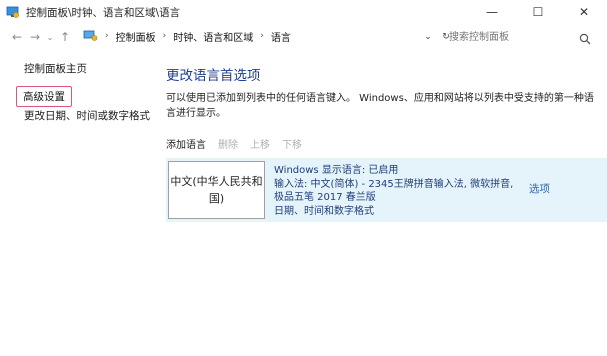 This screenshot has height=356, width=607. What do you see at coordinates (584, 12) in the screenshot?
I see `close-button: ✕` at bounding box center [584, 12].